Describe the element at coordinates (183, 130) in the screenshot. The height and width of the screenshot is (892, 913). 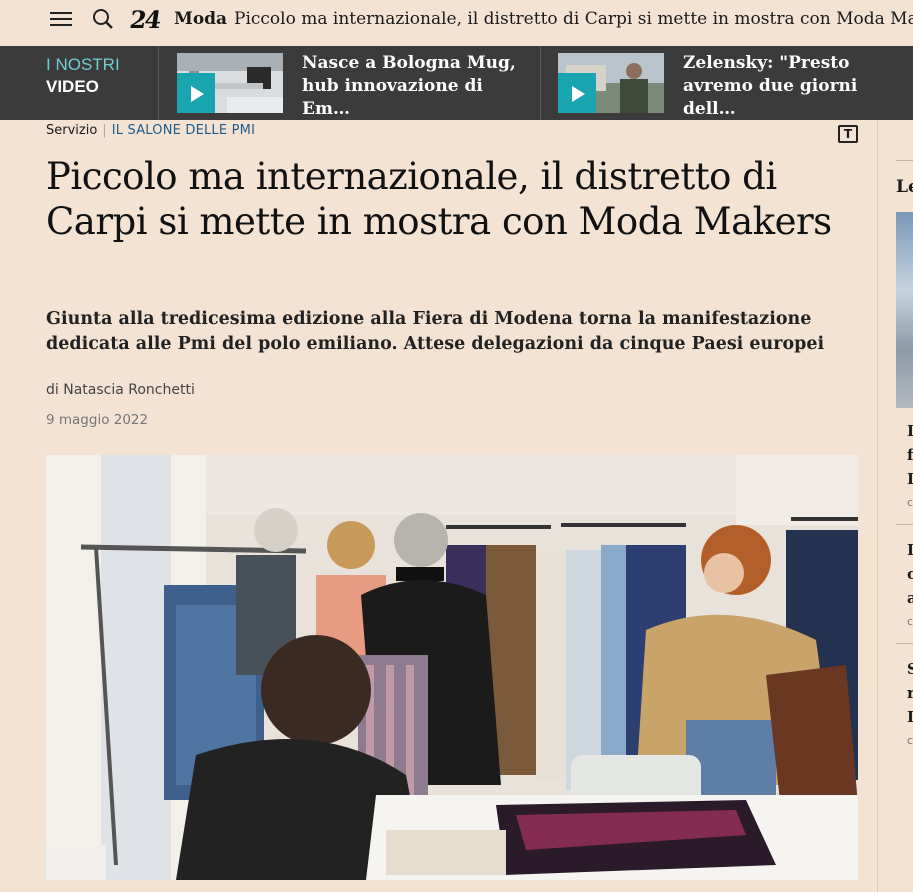
I see `article-tag-link: IL SALONE DELLE PMI` at that location.